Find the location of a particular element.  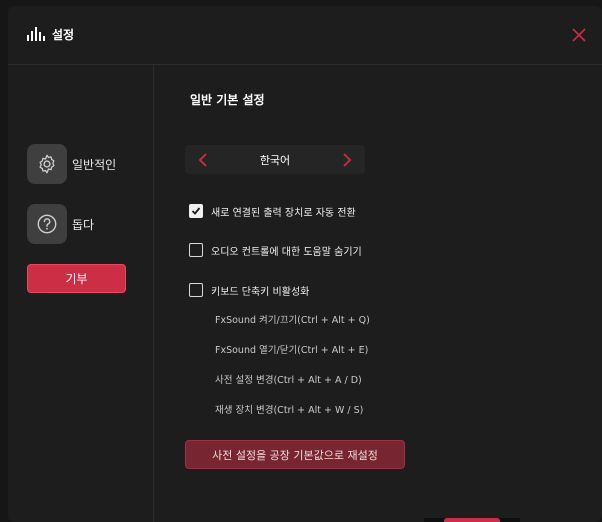

sidebar-item-general: 일반적인 is located at coordinates (71, 164).